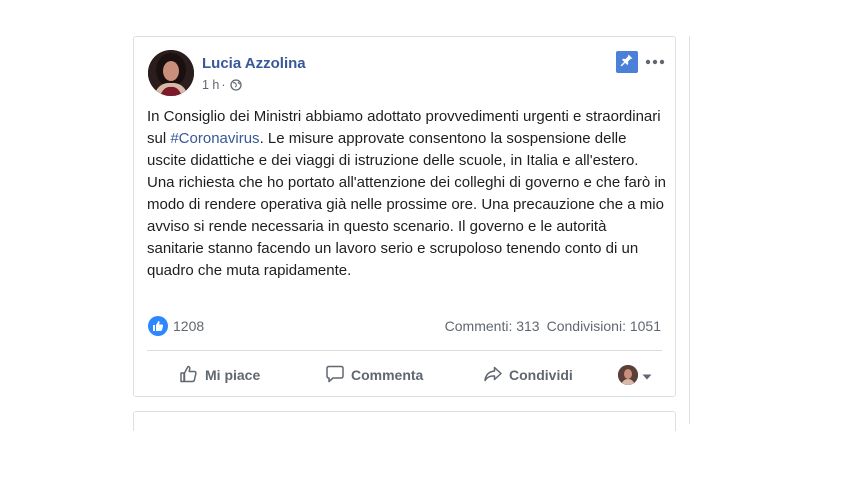  What do you see at coordinates (210, 85) in the screenshot?
I see `post-timestamp: 1 h` at bounding box center [210, 85].